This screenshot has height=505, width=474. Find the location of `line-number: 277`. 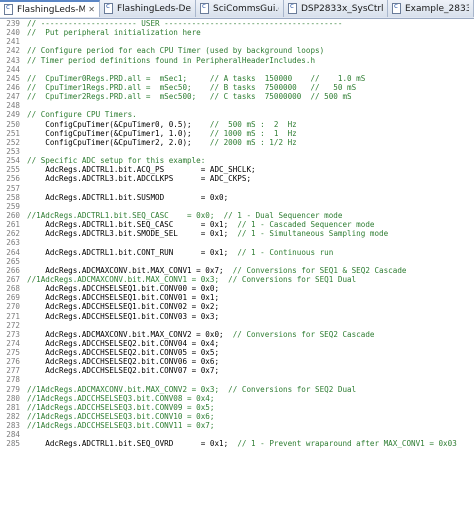

line-number: 277 is located at coordinates (13, 371).